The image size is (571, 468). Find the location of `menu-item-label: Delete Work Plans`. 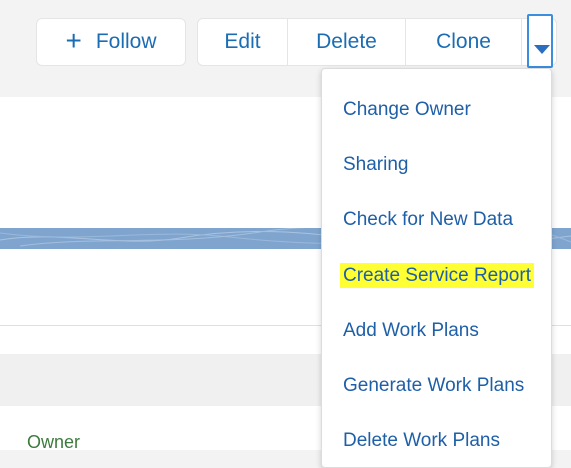

menu-item-label: Delete Work Plans is located at coordinates (421, 440).